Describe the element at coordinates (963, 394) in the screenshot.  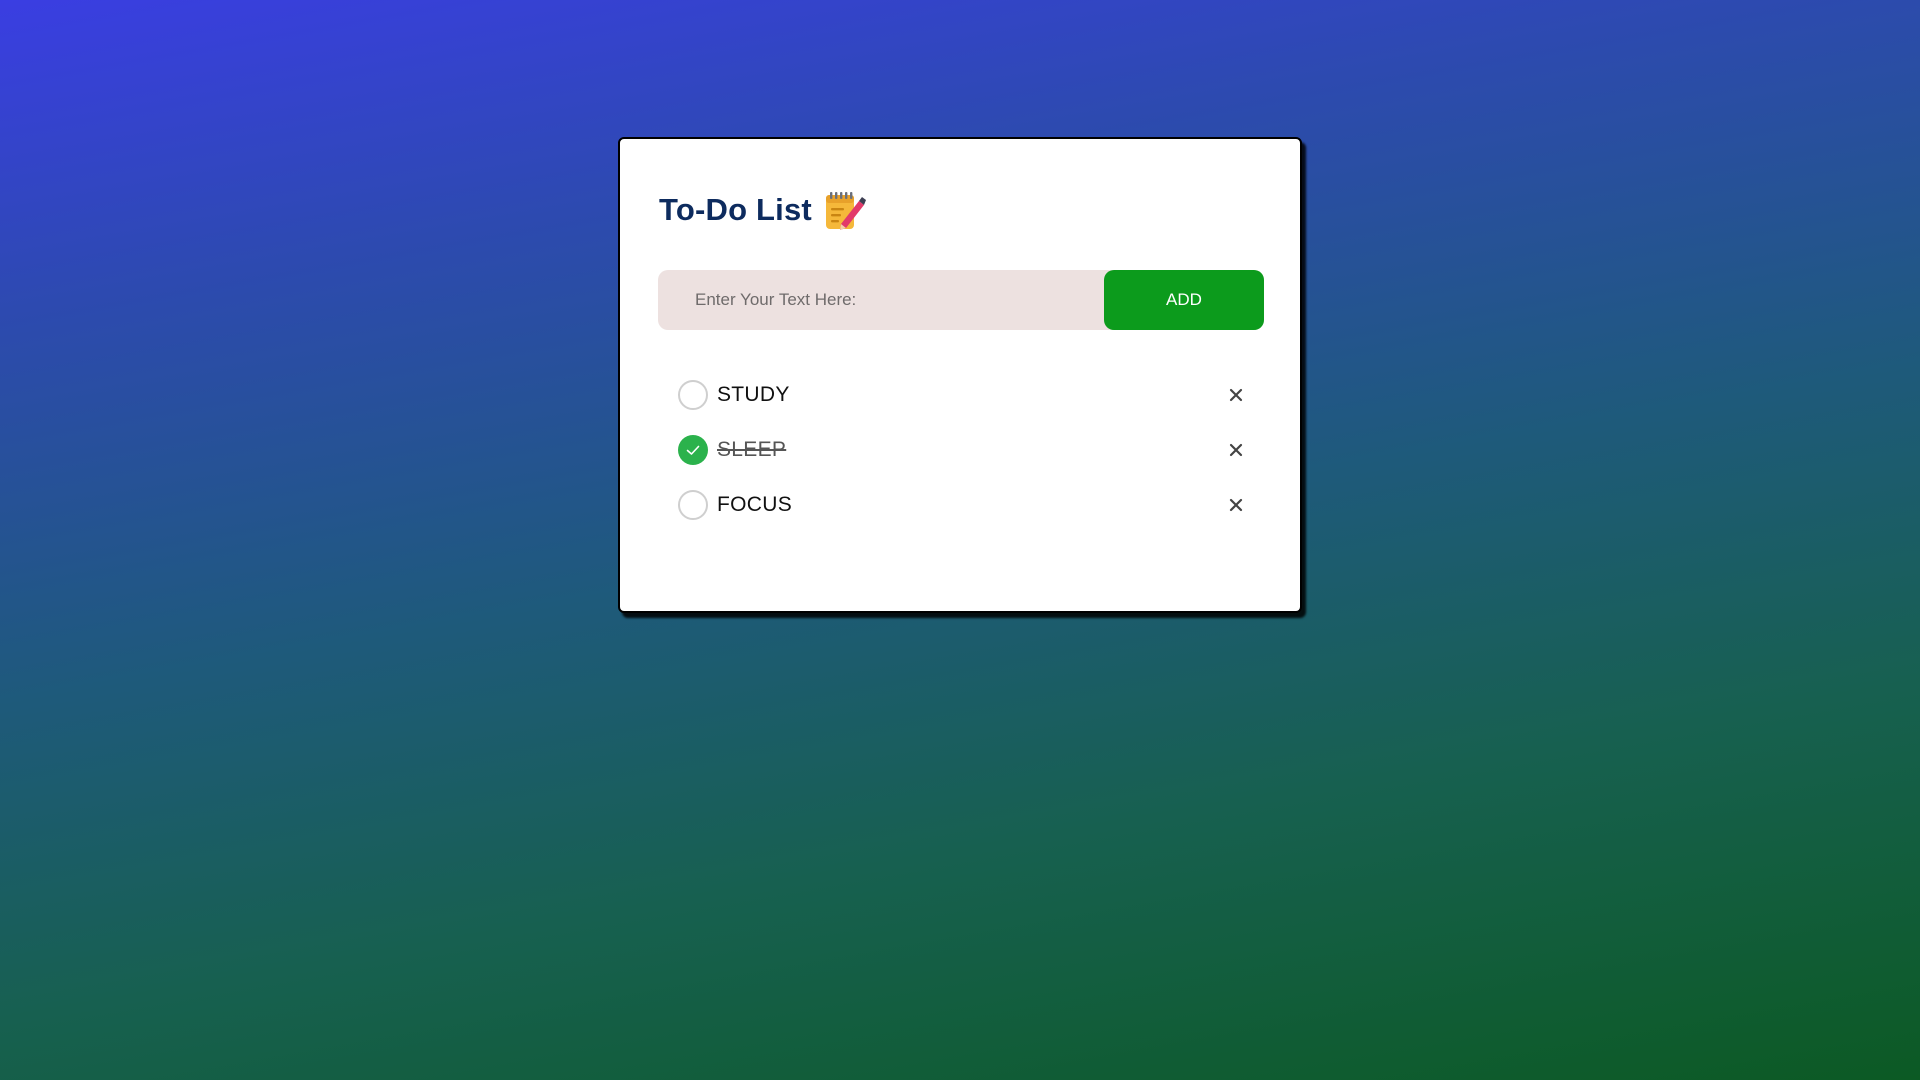
I see `list-item: STUDY` at that location.